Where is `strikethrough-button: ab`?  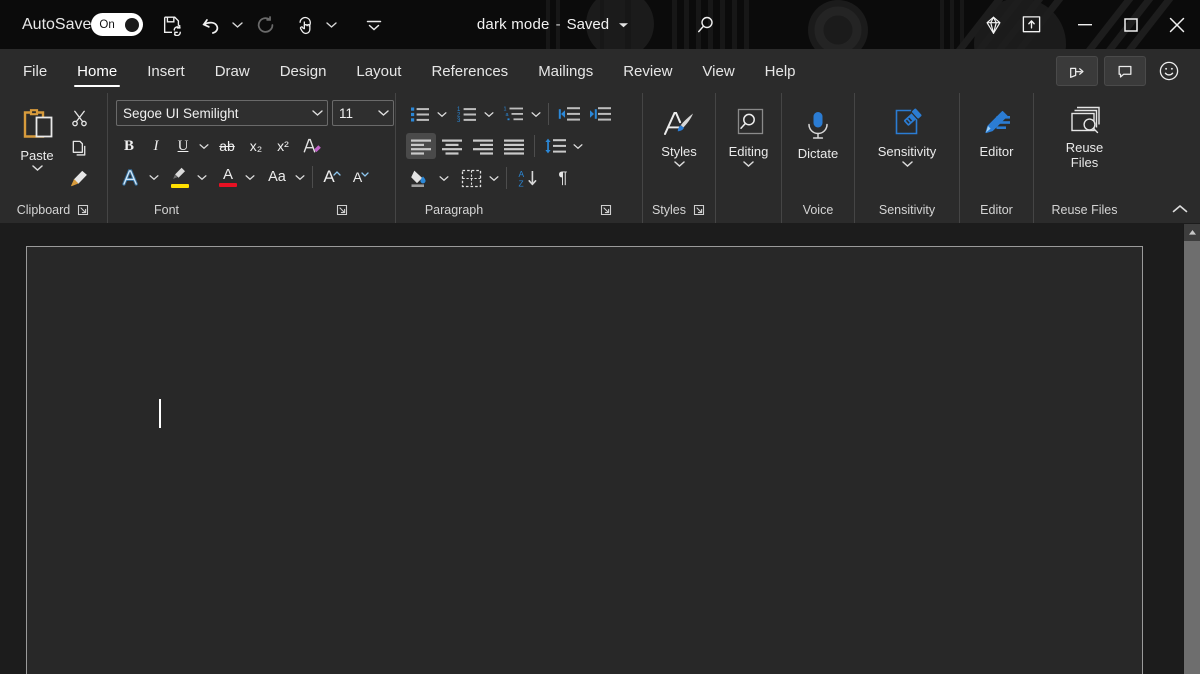
strikethrough-button: ab is located at coordinates (227, 146).